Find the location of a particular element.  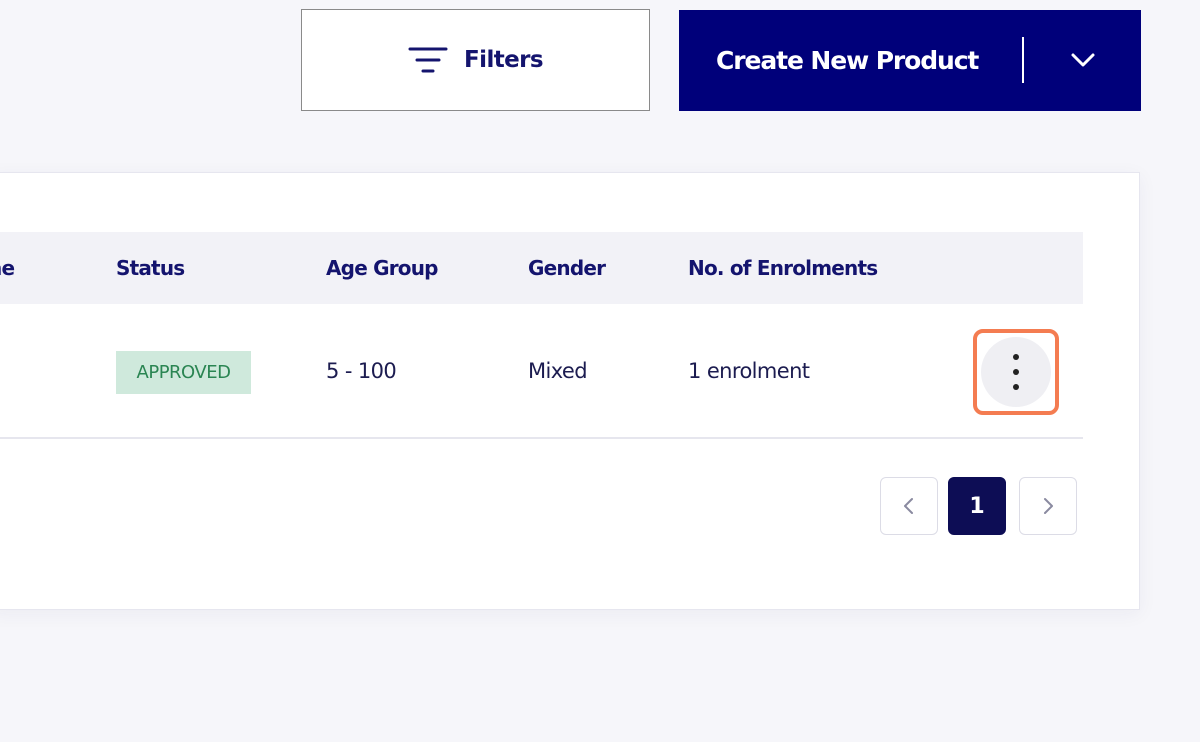

filters-button: Filters is located at coordinates (475, 60).